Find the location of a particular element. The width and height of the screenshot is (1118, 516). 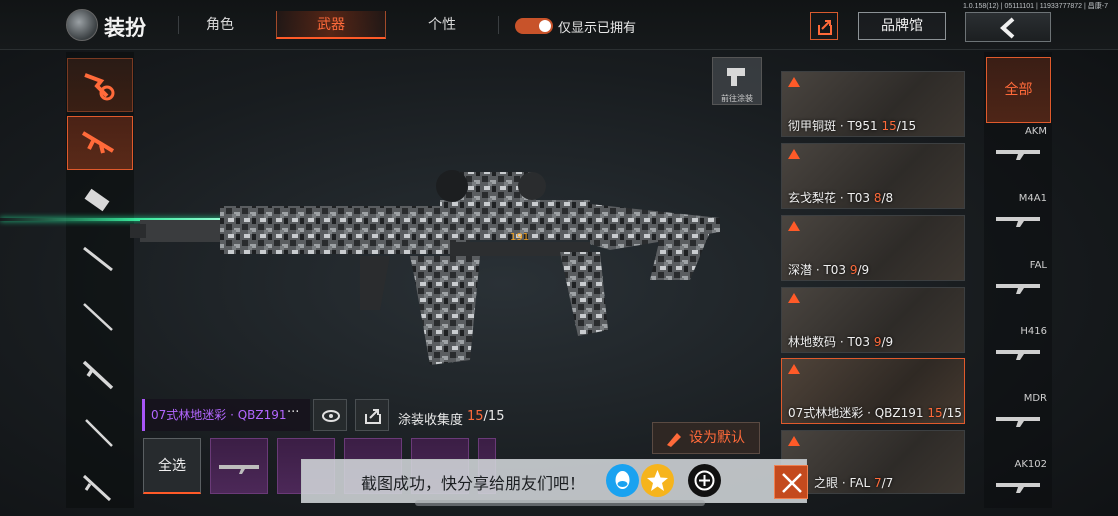

h416-icon is located at coordinates (1018, 355).